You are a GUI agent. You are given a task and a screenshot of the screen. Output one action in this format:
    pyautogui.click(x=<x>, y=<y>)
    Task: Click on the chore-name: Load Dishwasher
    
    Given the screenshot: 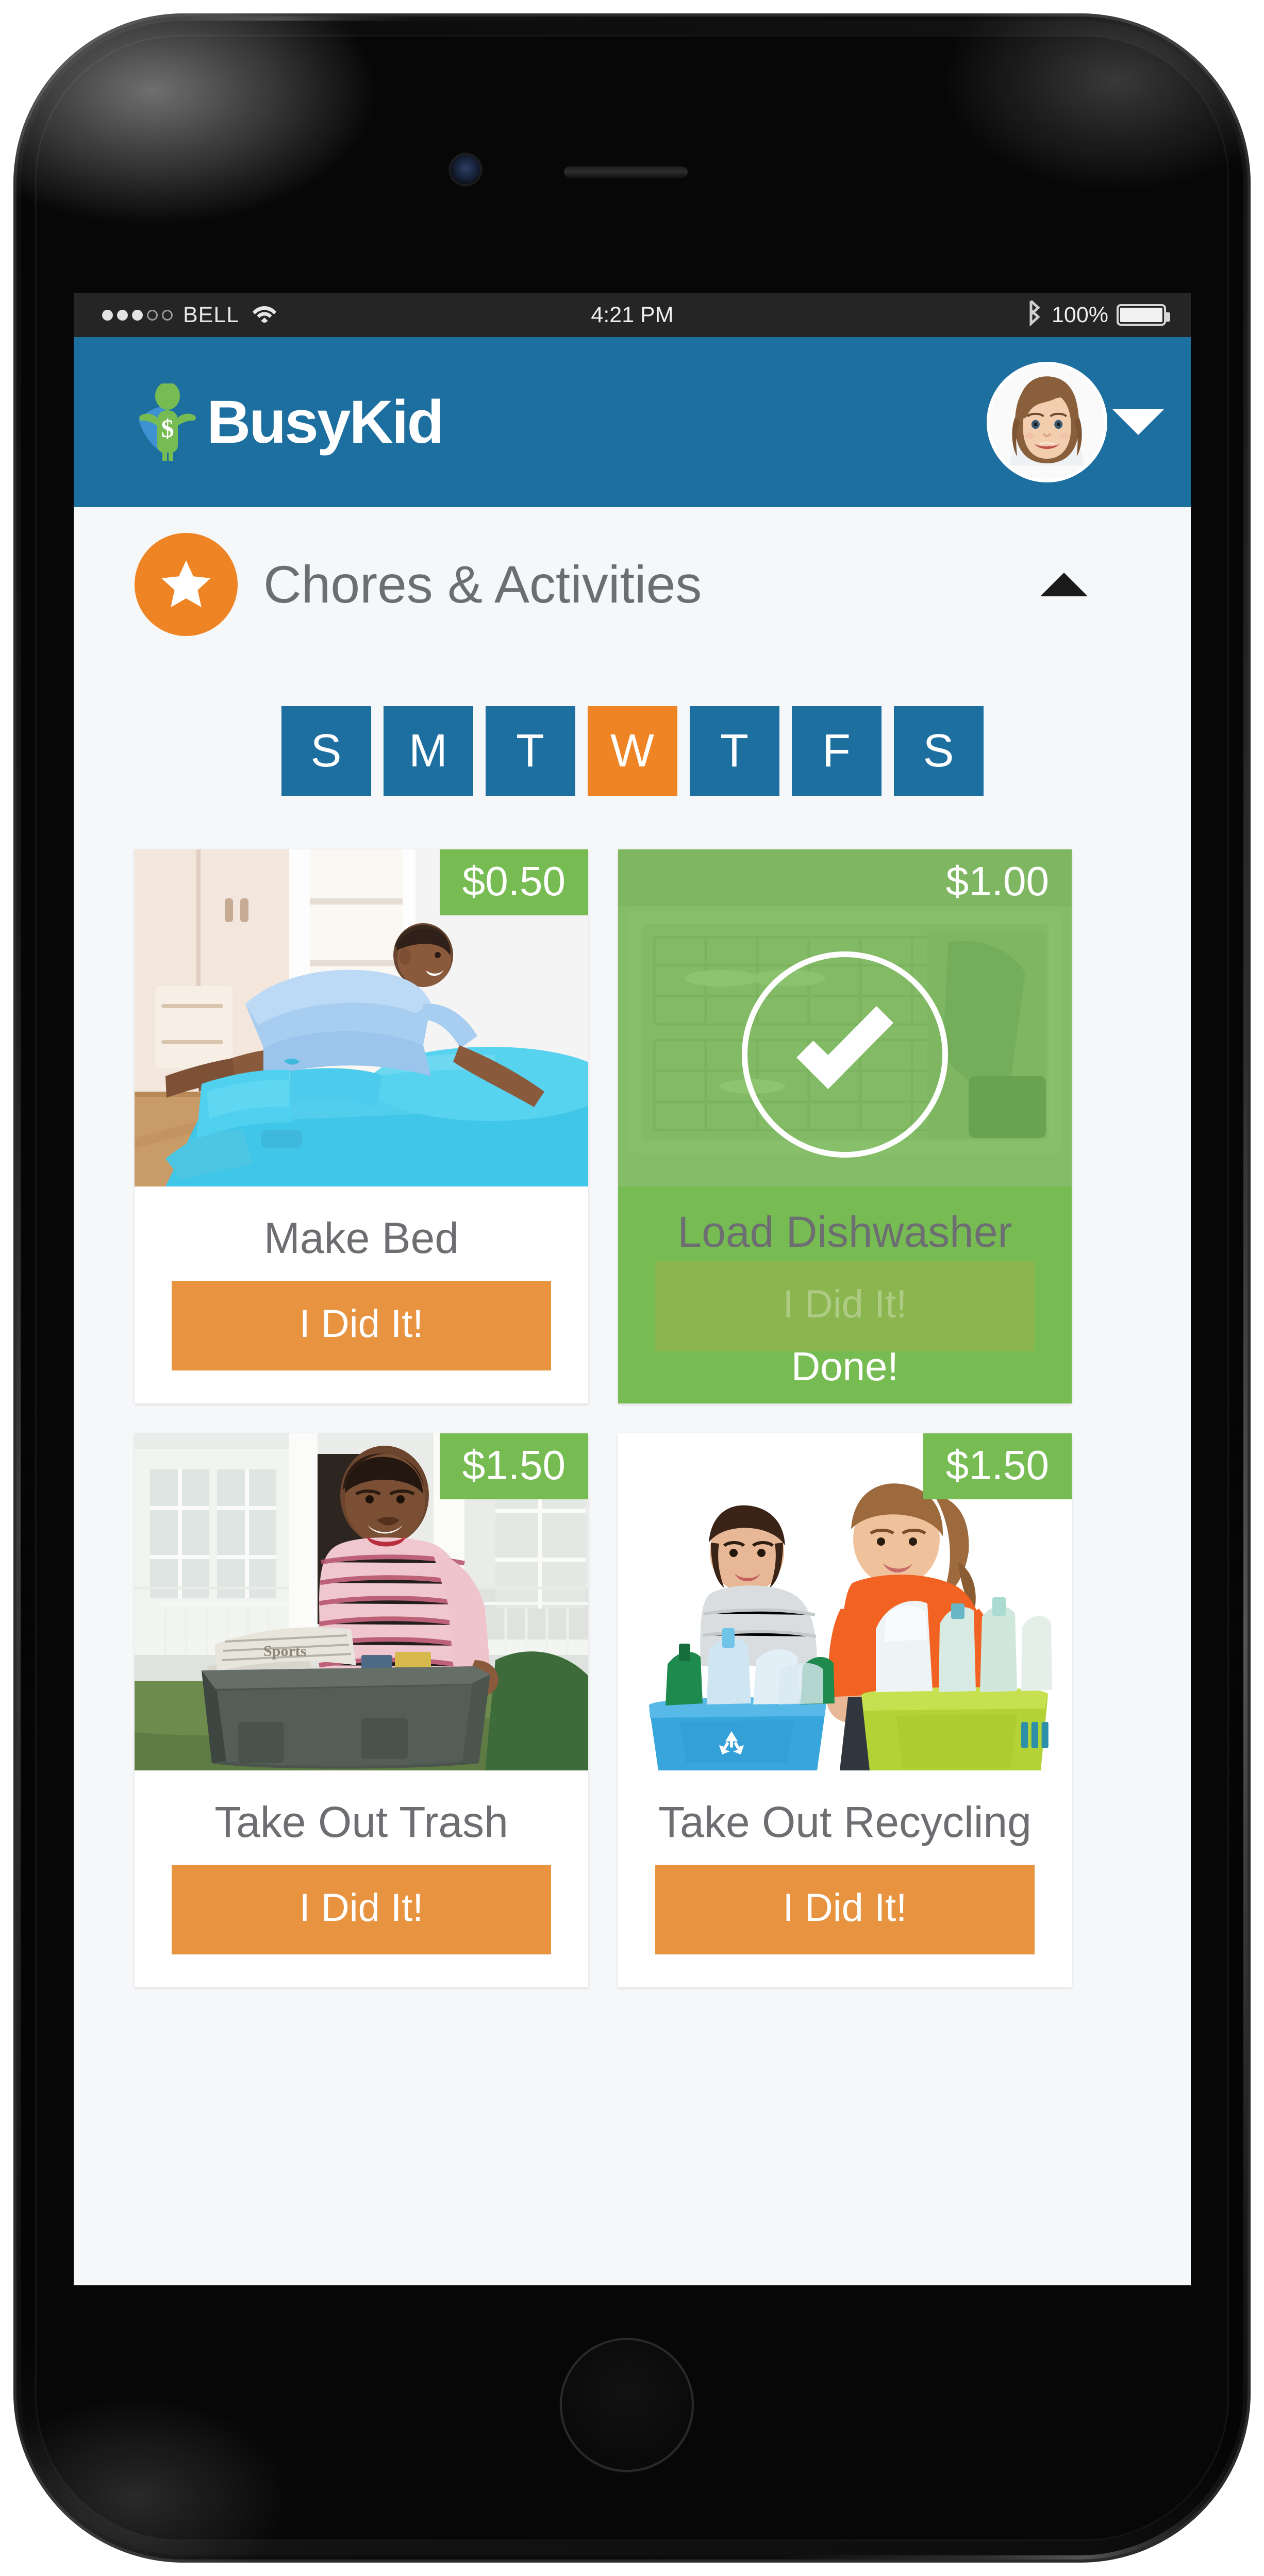 What is the action you would take?
    pyautogui.click(x=844, y=1232)
    